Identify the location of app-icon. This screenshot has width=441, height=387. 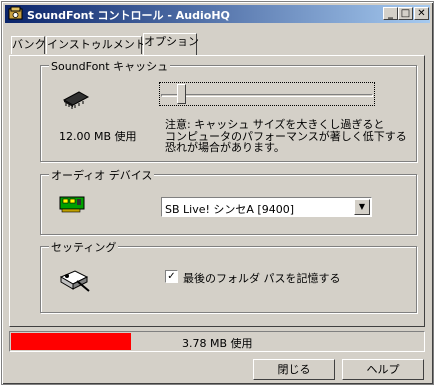
(15, 13).